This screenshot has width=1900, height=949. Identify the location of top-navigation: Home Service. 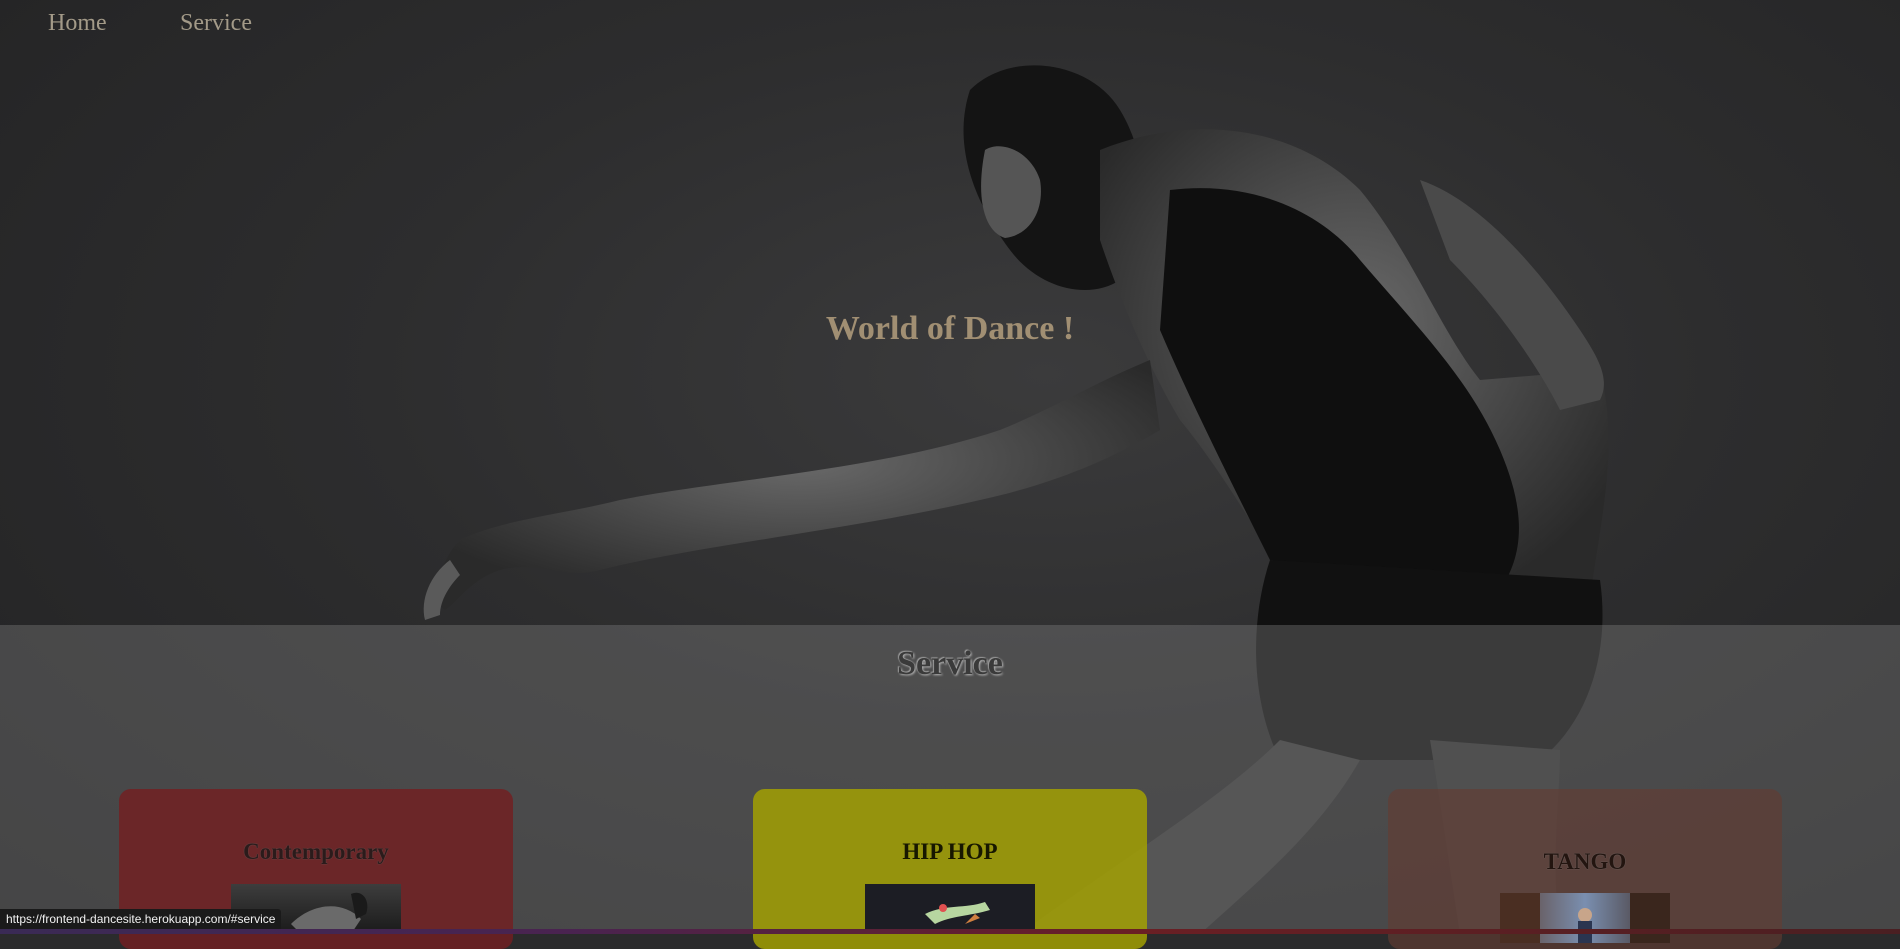
(950, 26).